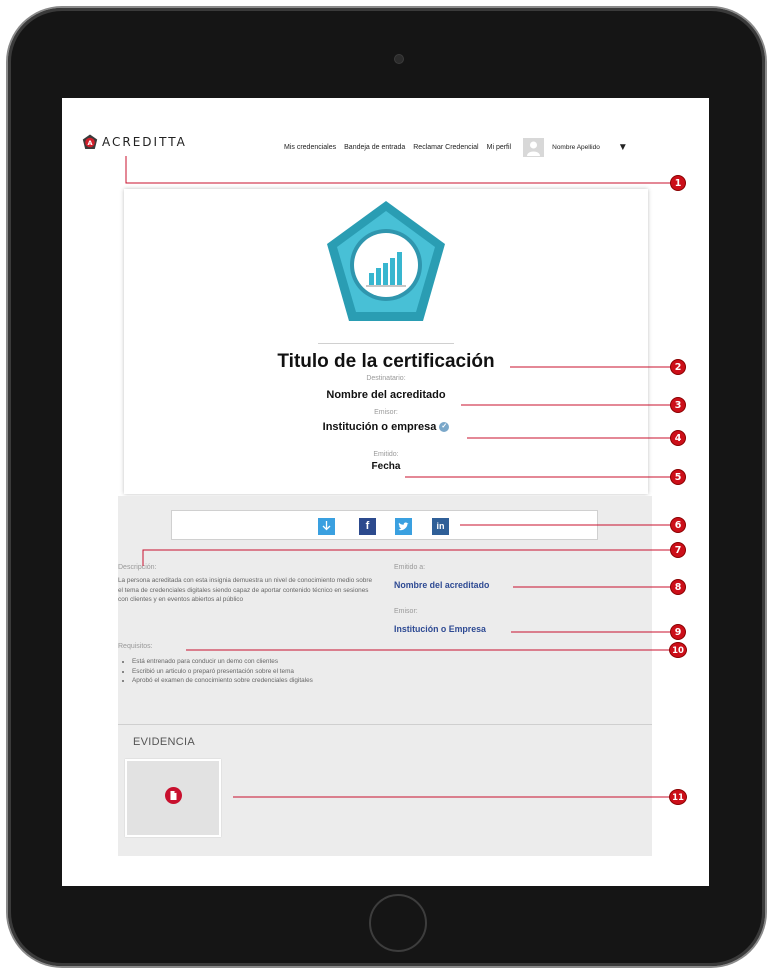  Describe the element at coordinates (406, 611) in the screenshot. I see `detail-issuer-label: Emisor:` at that location.